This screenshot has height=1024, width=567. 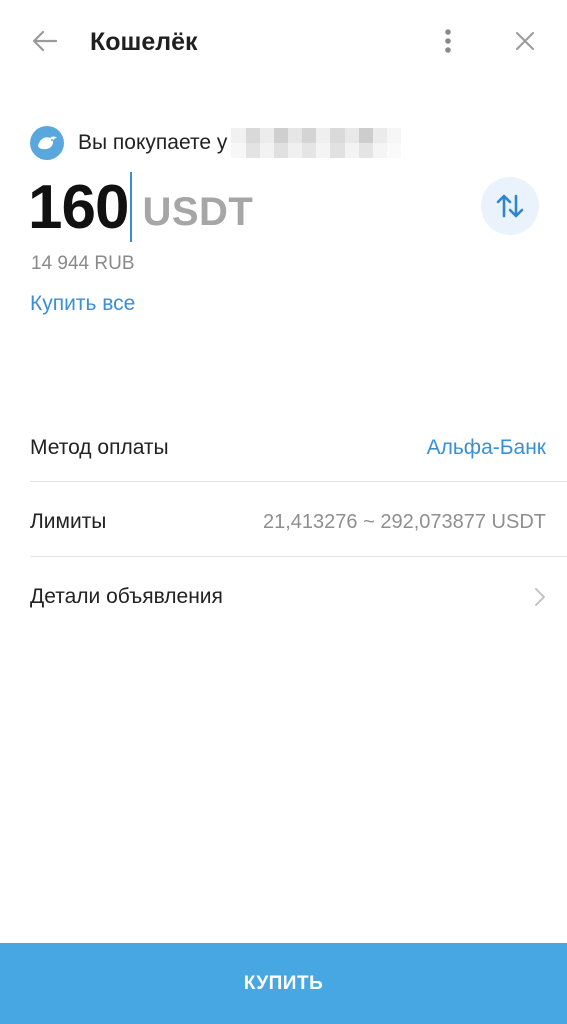 I want to click on seller-name-redacted, so click(x=316, y=143).